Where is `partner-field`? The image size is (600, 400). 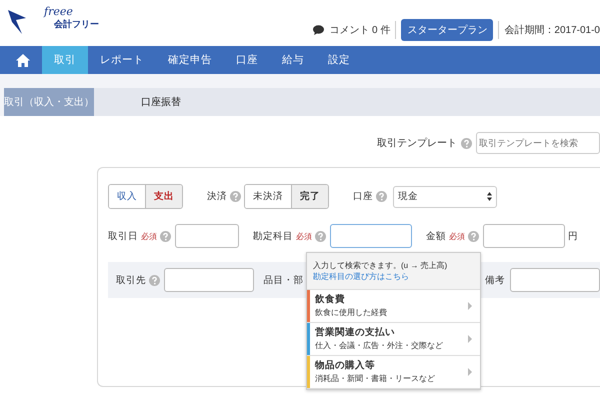 partner-field is located at coordinates (209, 280).